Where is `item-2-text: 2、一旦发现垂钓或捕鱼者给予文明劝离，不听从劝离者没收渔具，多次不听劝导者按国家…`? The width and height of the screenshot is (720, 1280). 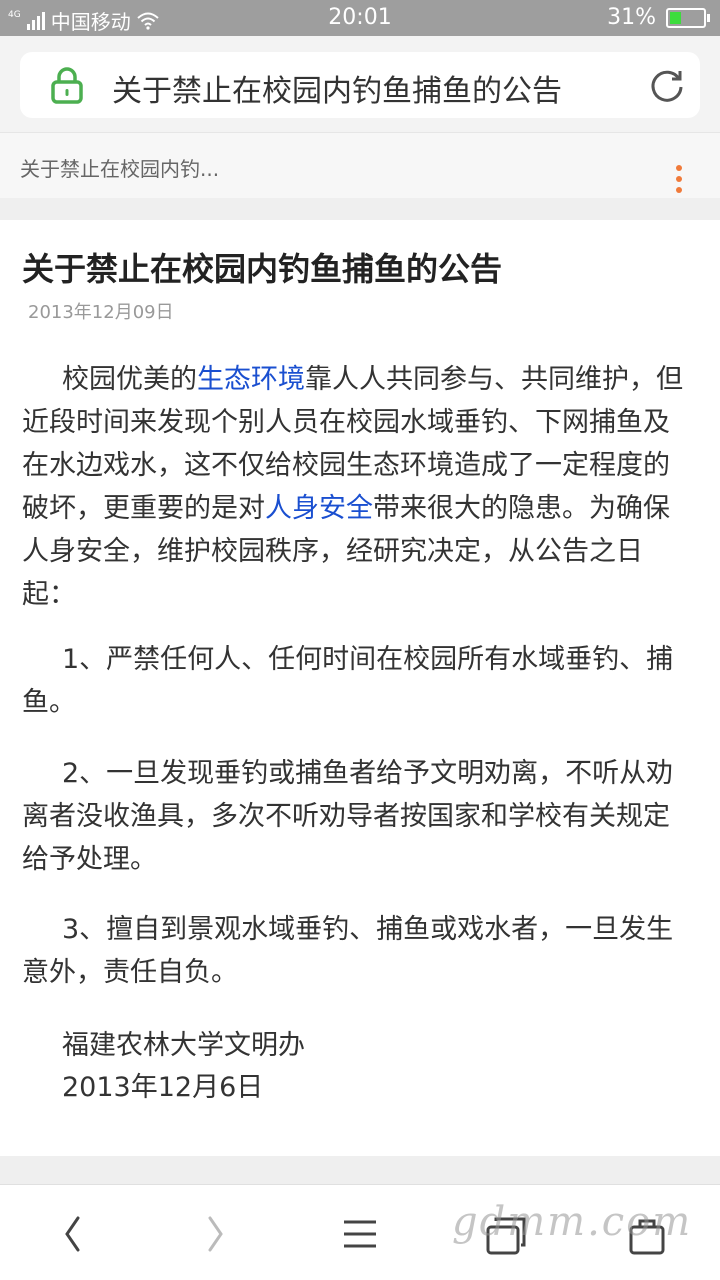 item-2-text: 2、一旦发现垂钓或捕鱼者给予文明劝离，不听从劝离者没收渔具，多次不听劝导者按国家… is located at coordinates (348, 816).